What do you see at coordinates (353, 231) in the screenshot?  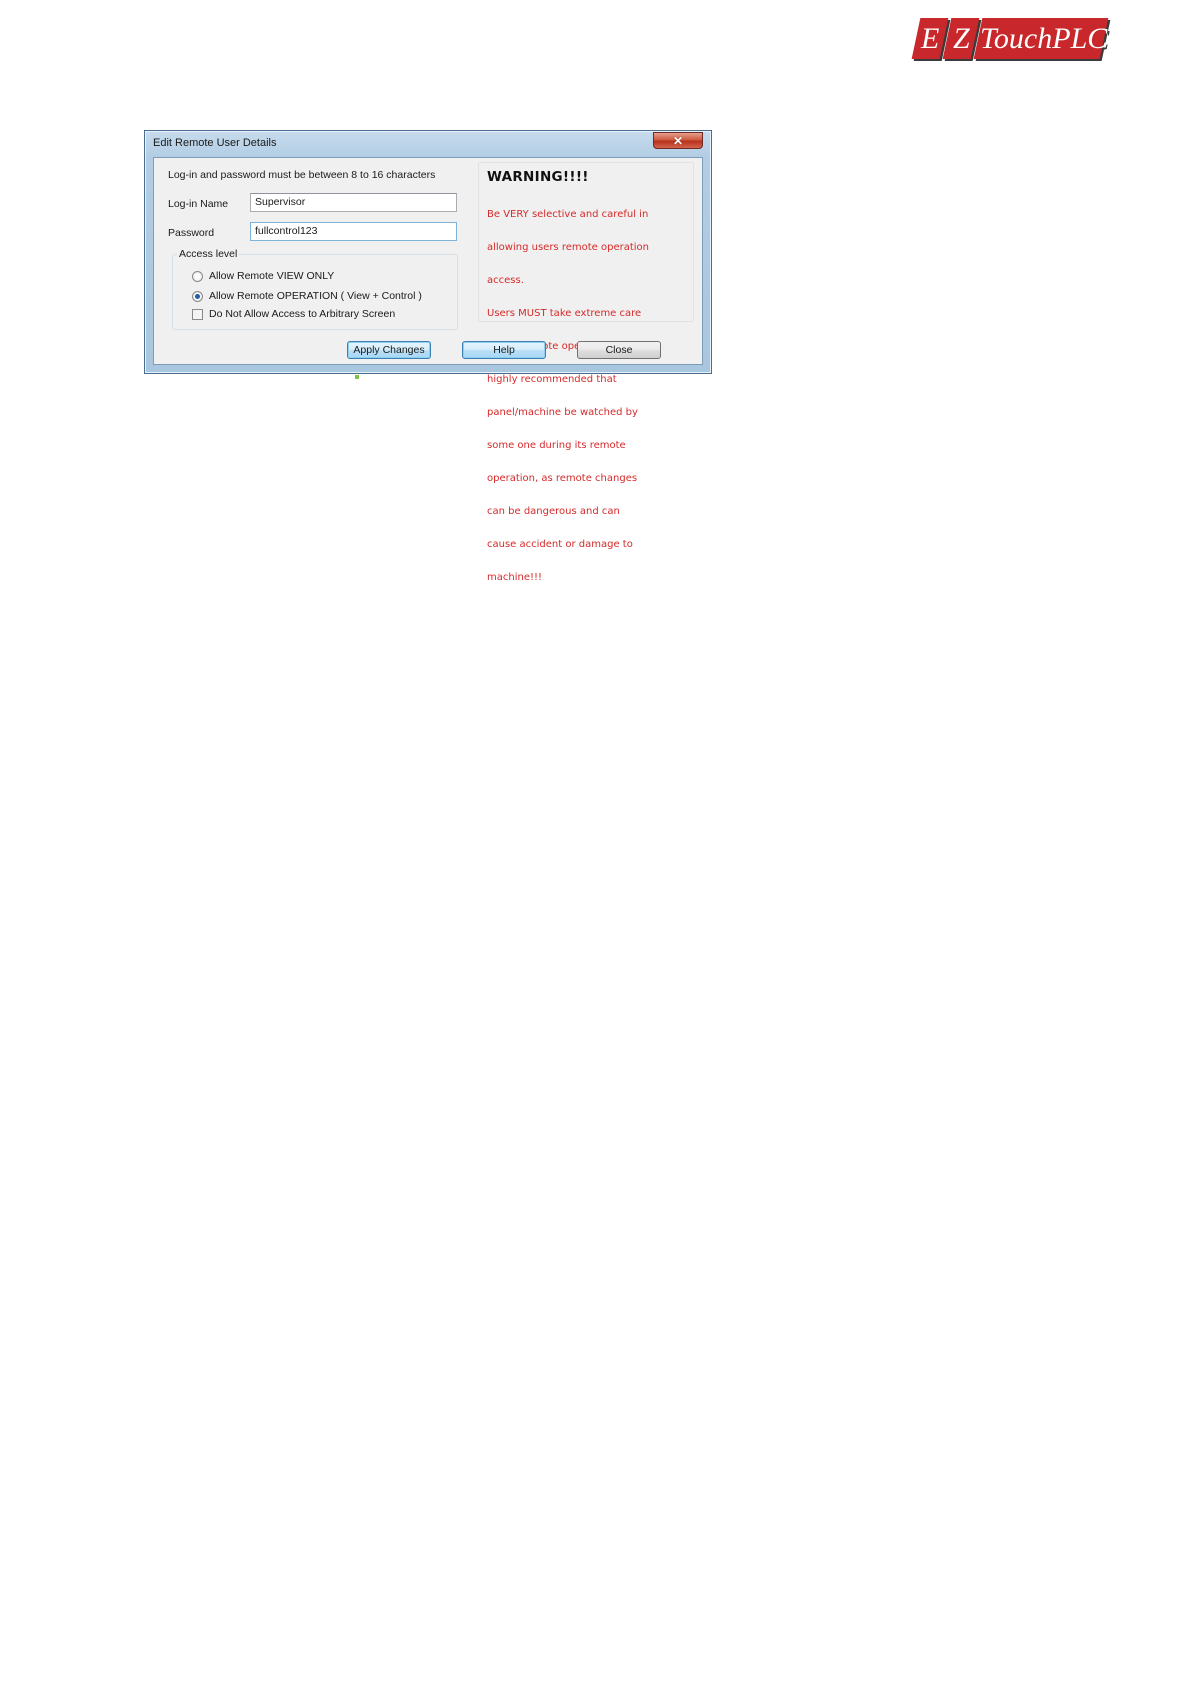 I see `password-input: fullcontrol123` at bounding box center [353, 231].